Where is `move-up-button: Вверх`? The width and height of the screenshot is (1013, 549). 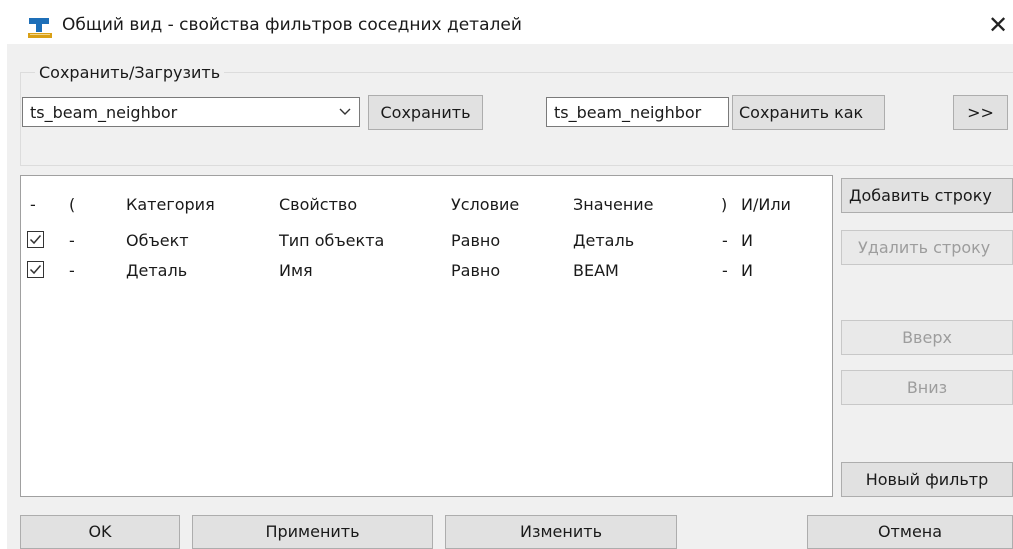 move-up-button: Вверх is located at coordinates (927, 337).